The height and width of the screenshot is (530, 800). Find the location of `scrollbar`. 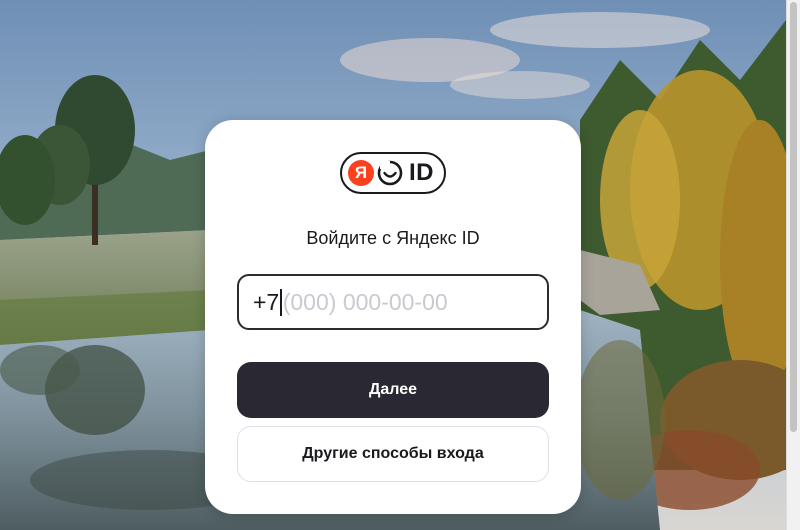

scrollbar is located at coordinates (793, 265).